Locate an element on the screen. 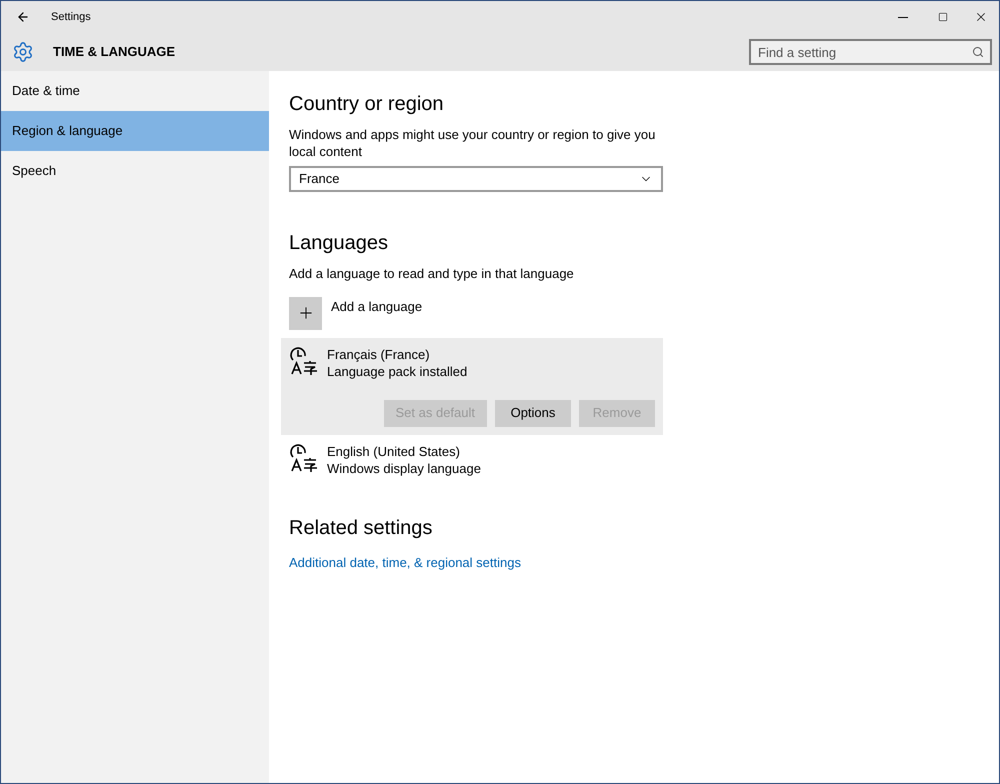  search-icon is located at coordinates (978, 52).